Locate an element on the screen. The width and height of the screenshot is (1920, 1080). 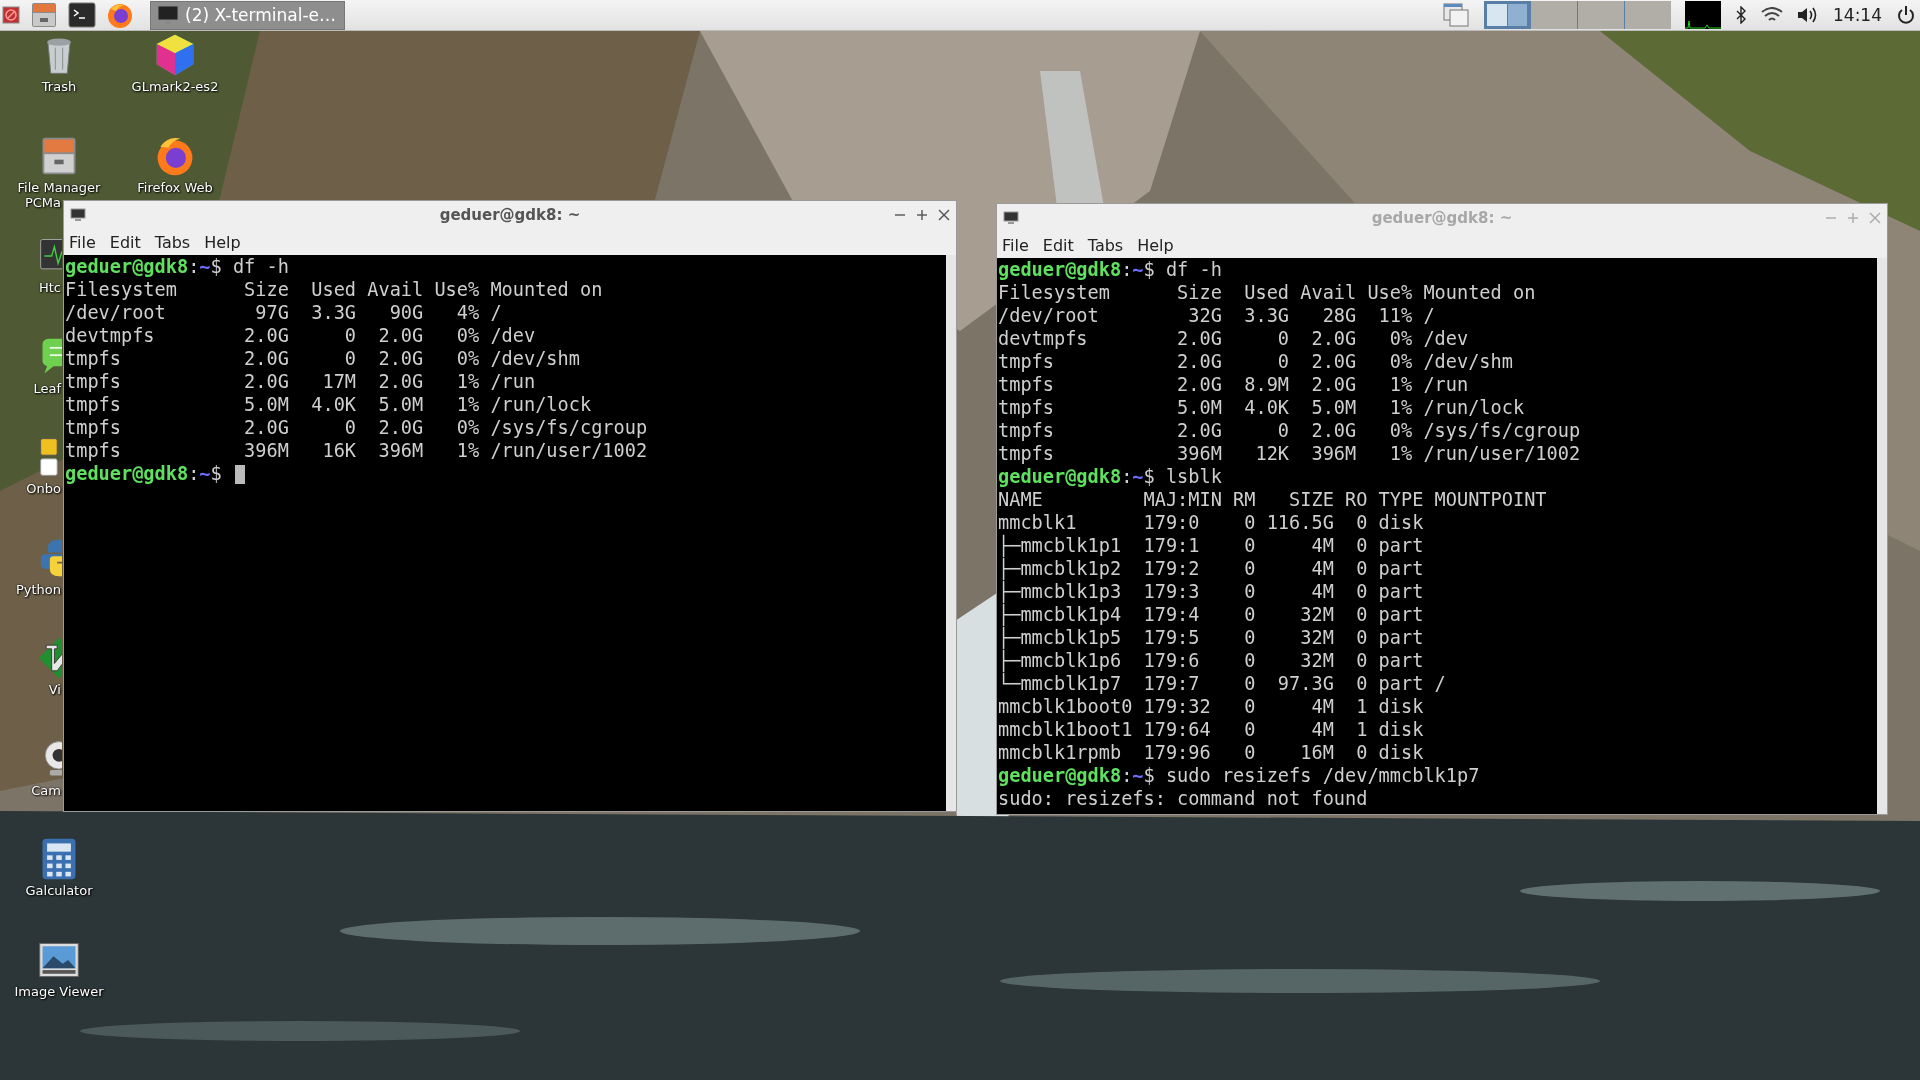
icon-label: Htc is located at coordinates (49, 287).